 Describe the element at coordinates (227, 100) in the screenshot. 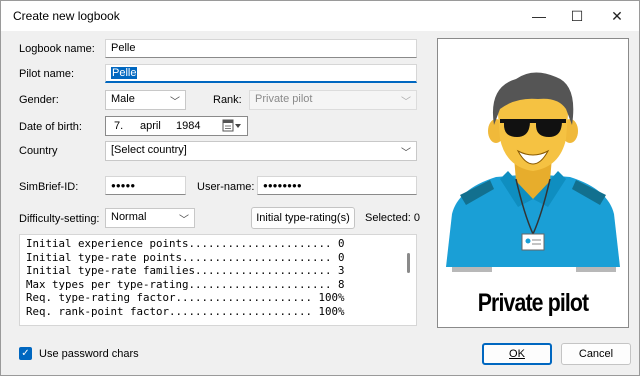

I see `rank-label: Rank:` at that location.